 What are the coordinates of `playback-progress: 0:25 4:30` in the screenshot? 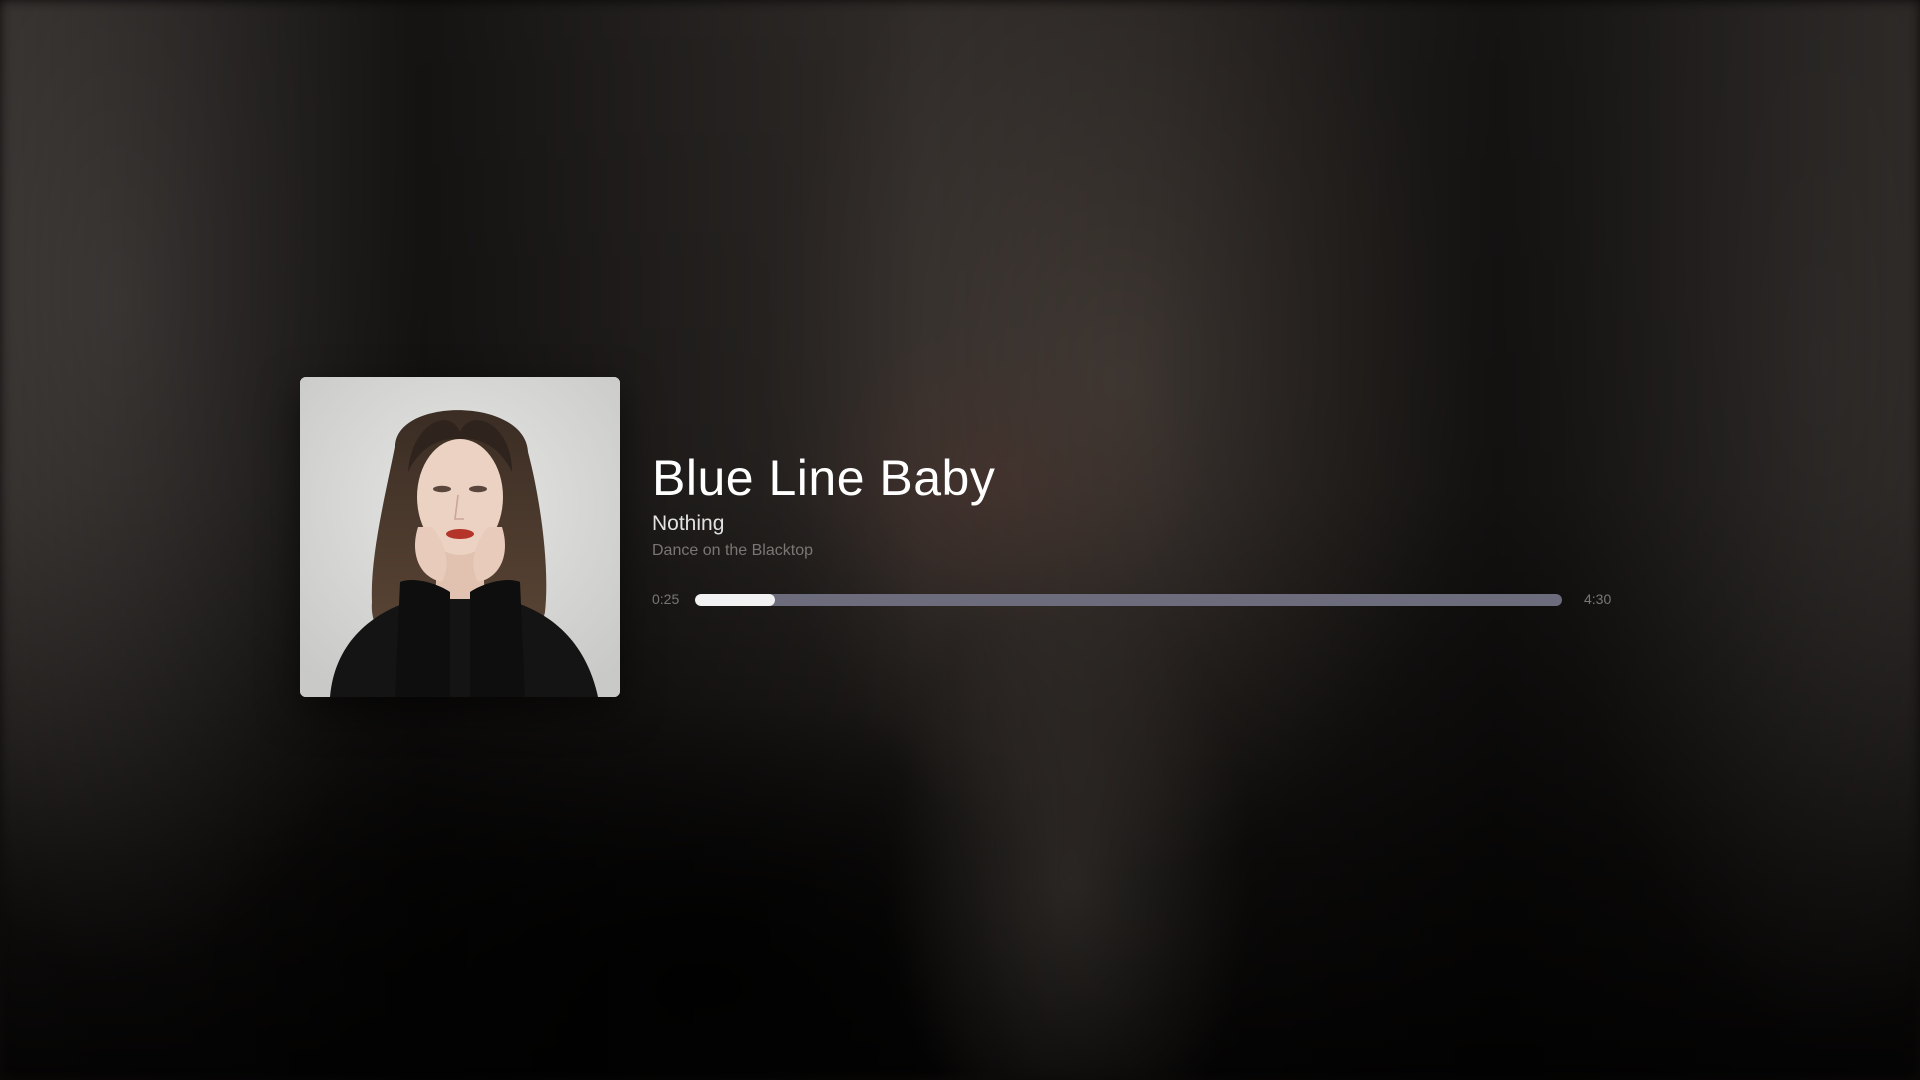 It's located at (1152, 600).